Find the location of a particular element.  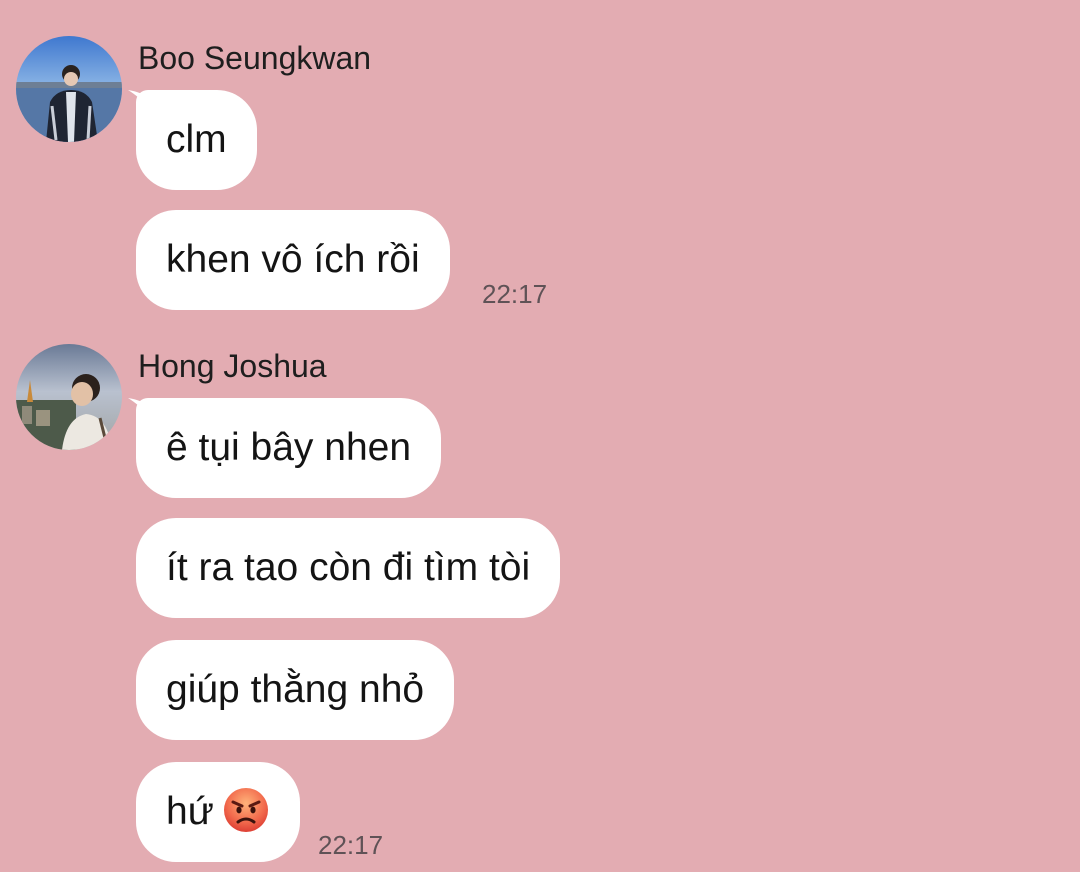

message-bubble: giúp thằng nhỏ is located at coordinates (295, 690).